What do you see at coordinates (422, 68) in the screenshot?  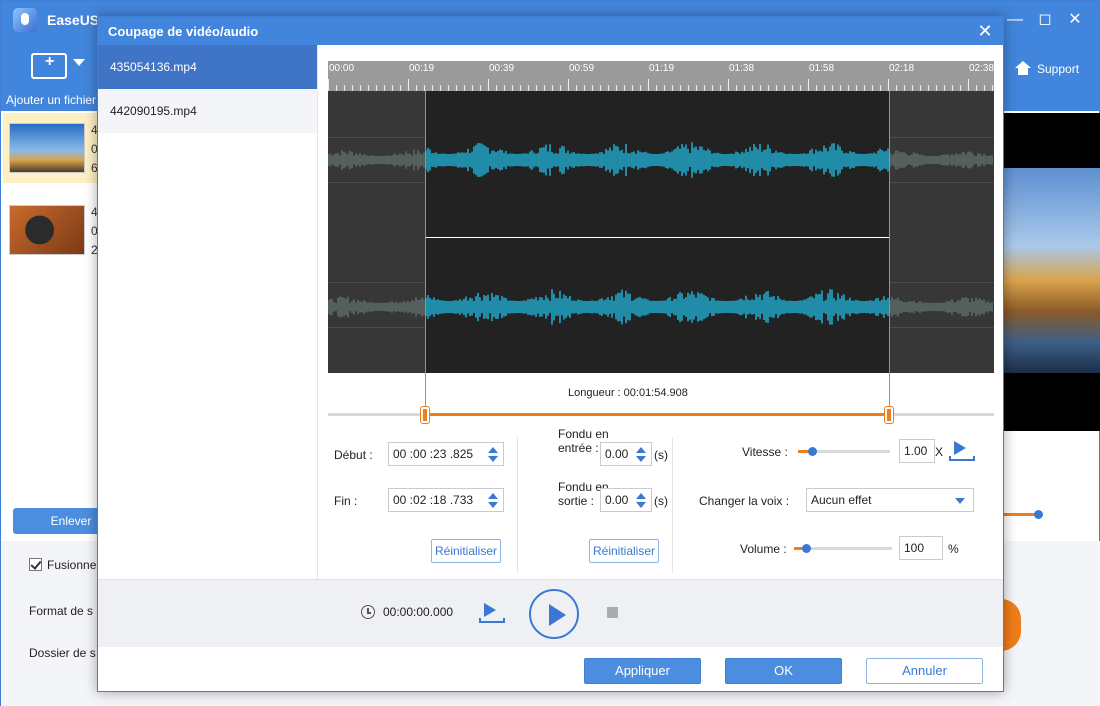 I see `ruler-label: 00:19` at bounding box center [422, 68].